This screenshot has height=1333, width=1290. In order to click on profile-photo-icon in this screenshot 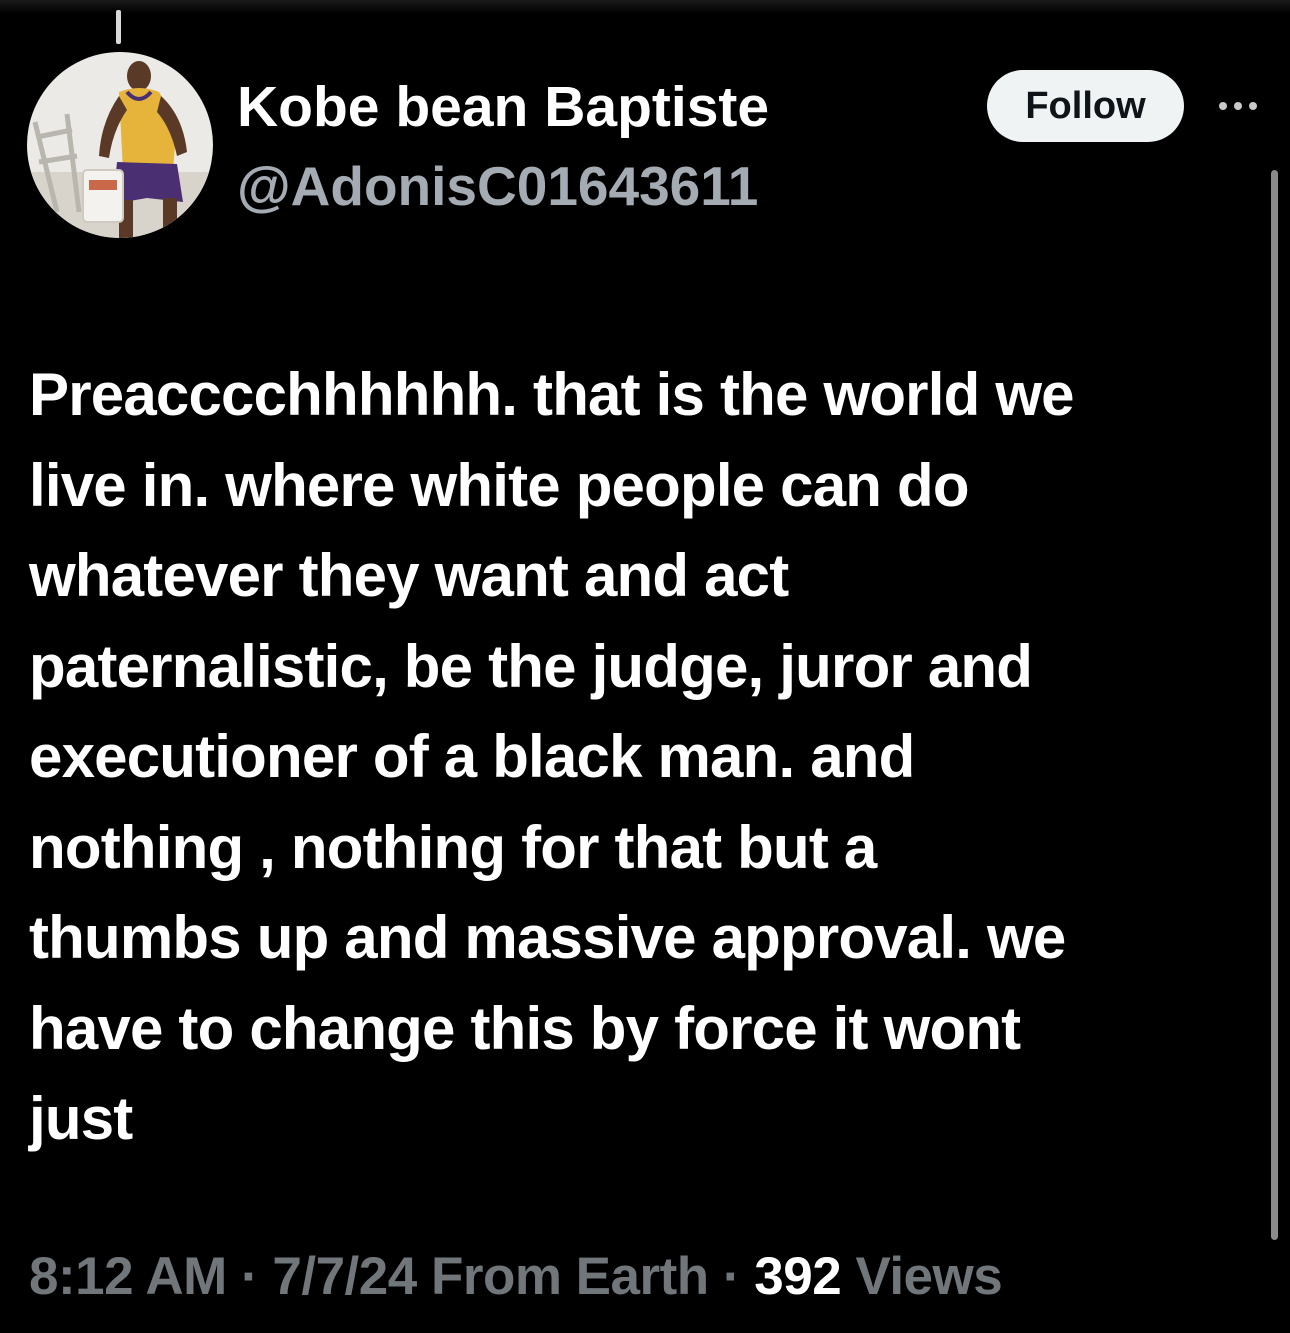, I will do `click(120, 145)`.